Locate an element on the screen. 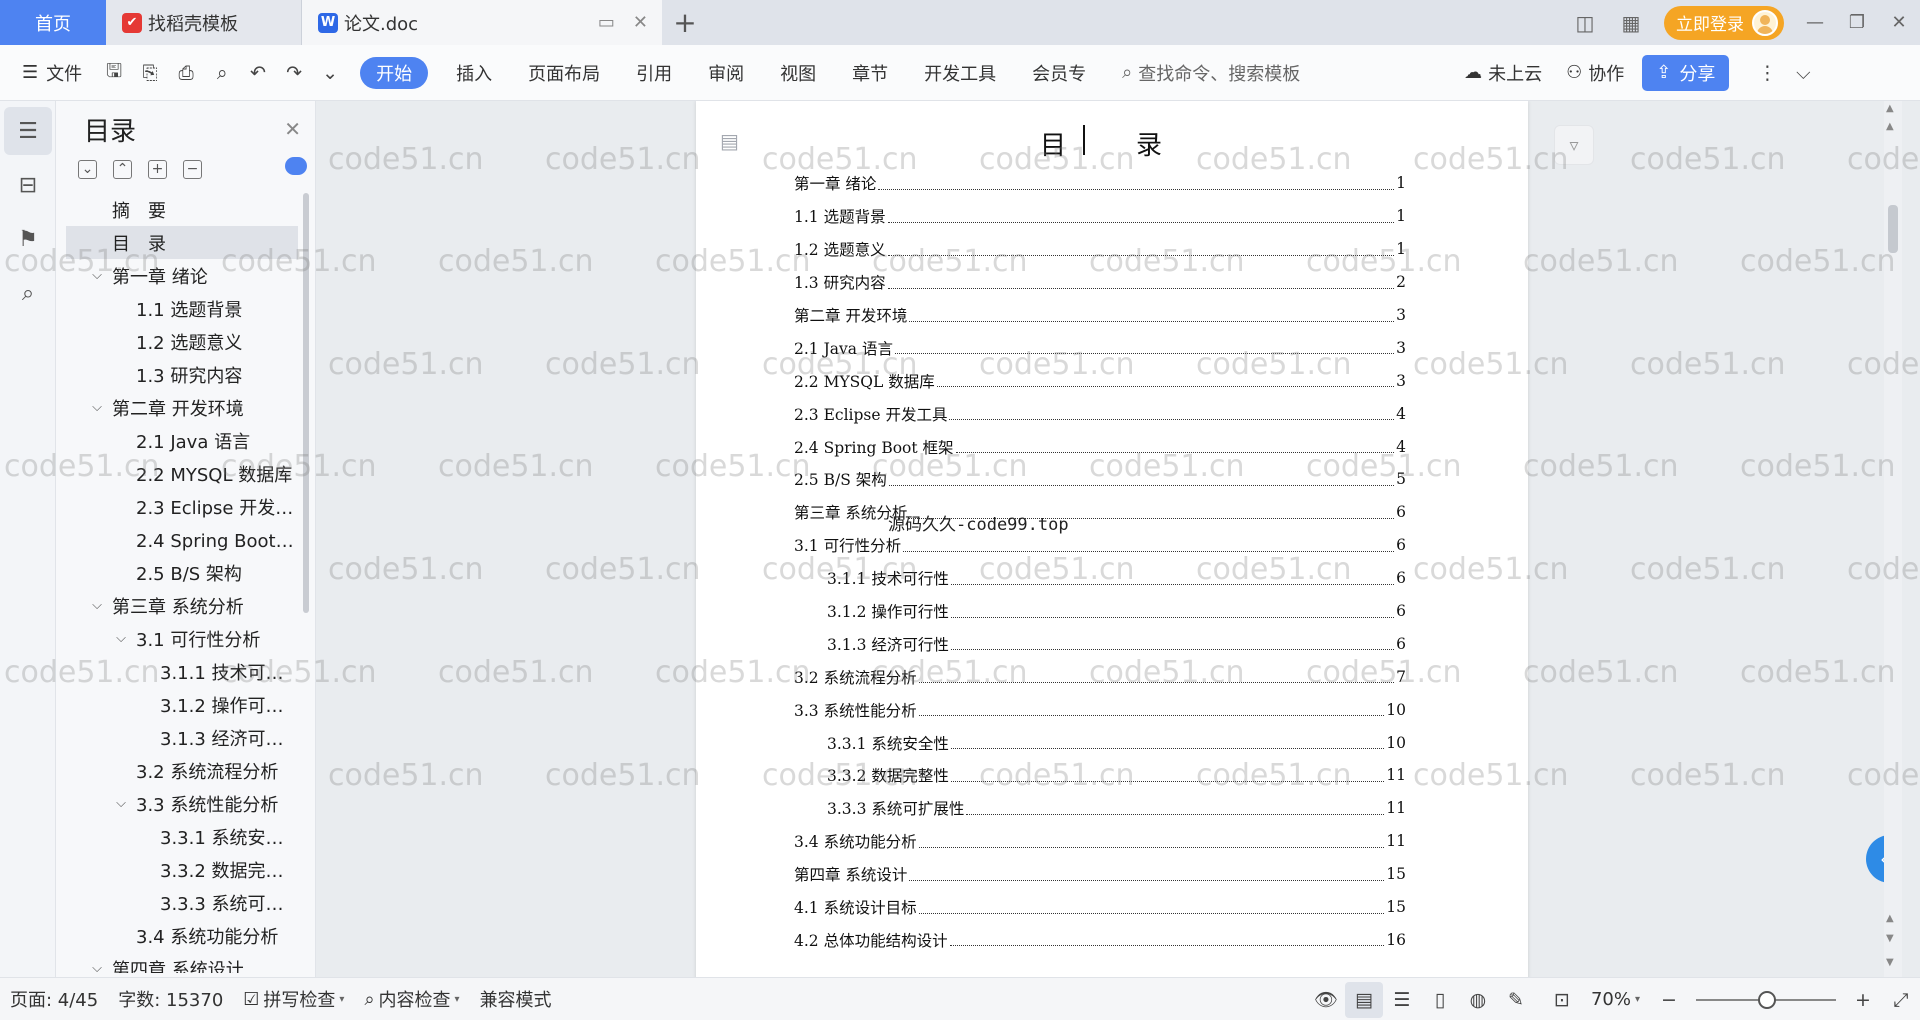 The image size is (1920, 1020). bookmark-icon: ⚑ is located at coordinates (28, 239).